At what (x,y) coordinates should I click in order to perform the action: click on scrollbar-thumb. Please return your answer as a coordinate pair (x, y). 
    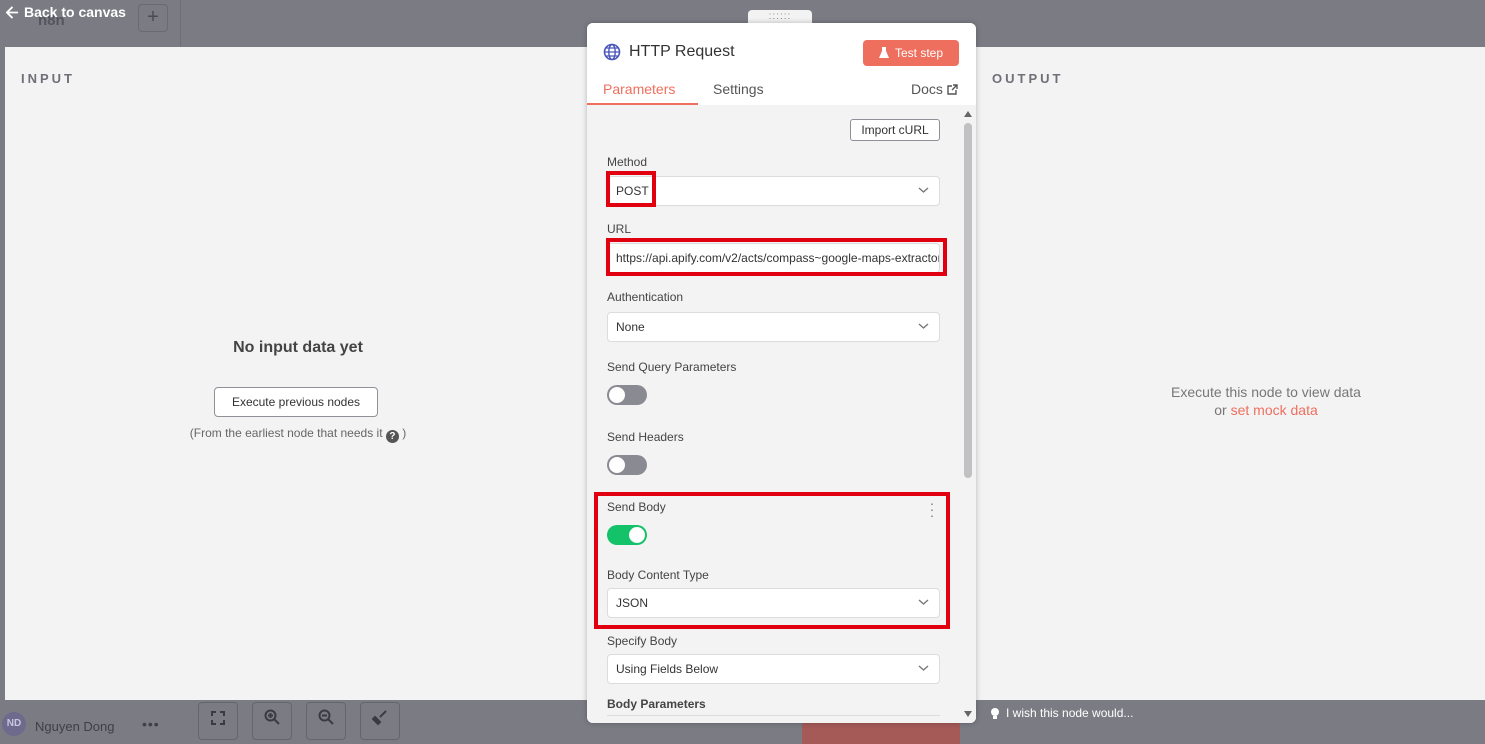
    Looking at the image, I should click on (968, 300).